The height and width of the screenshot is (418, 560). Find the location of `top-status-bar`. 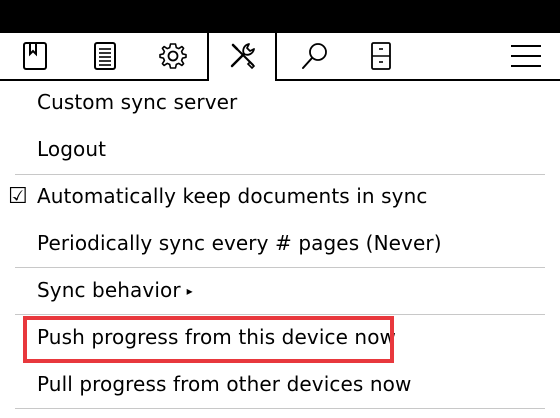

top-status-bar is located at coordinates (280, 16).